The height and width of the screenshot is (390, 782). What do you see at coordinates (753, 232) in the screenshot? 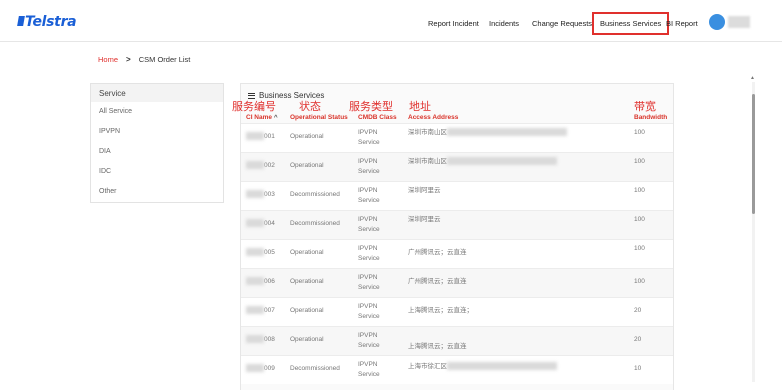
I see `page-scrollbar` at bounding box center [753, 232].